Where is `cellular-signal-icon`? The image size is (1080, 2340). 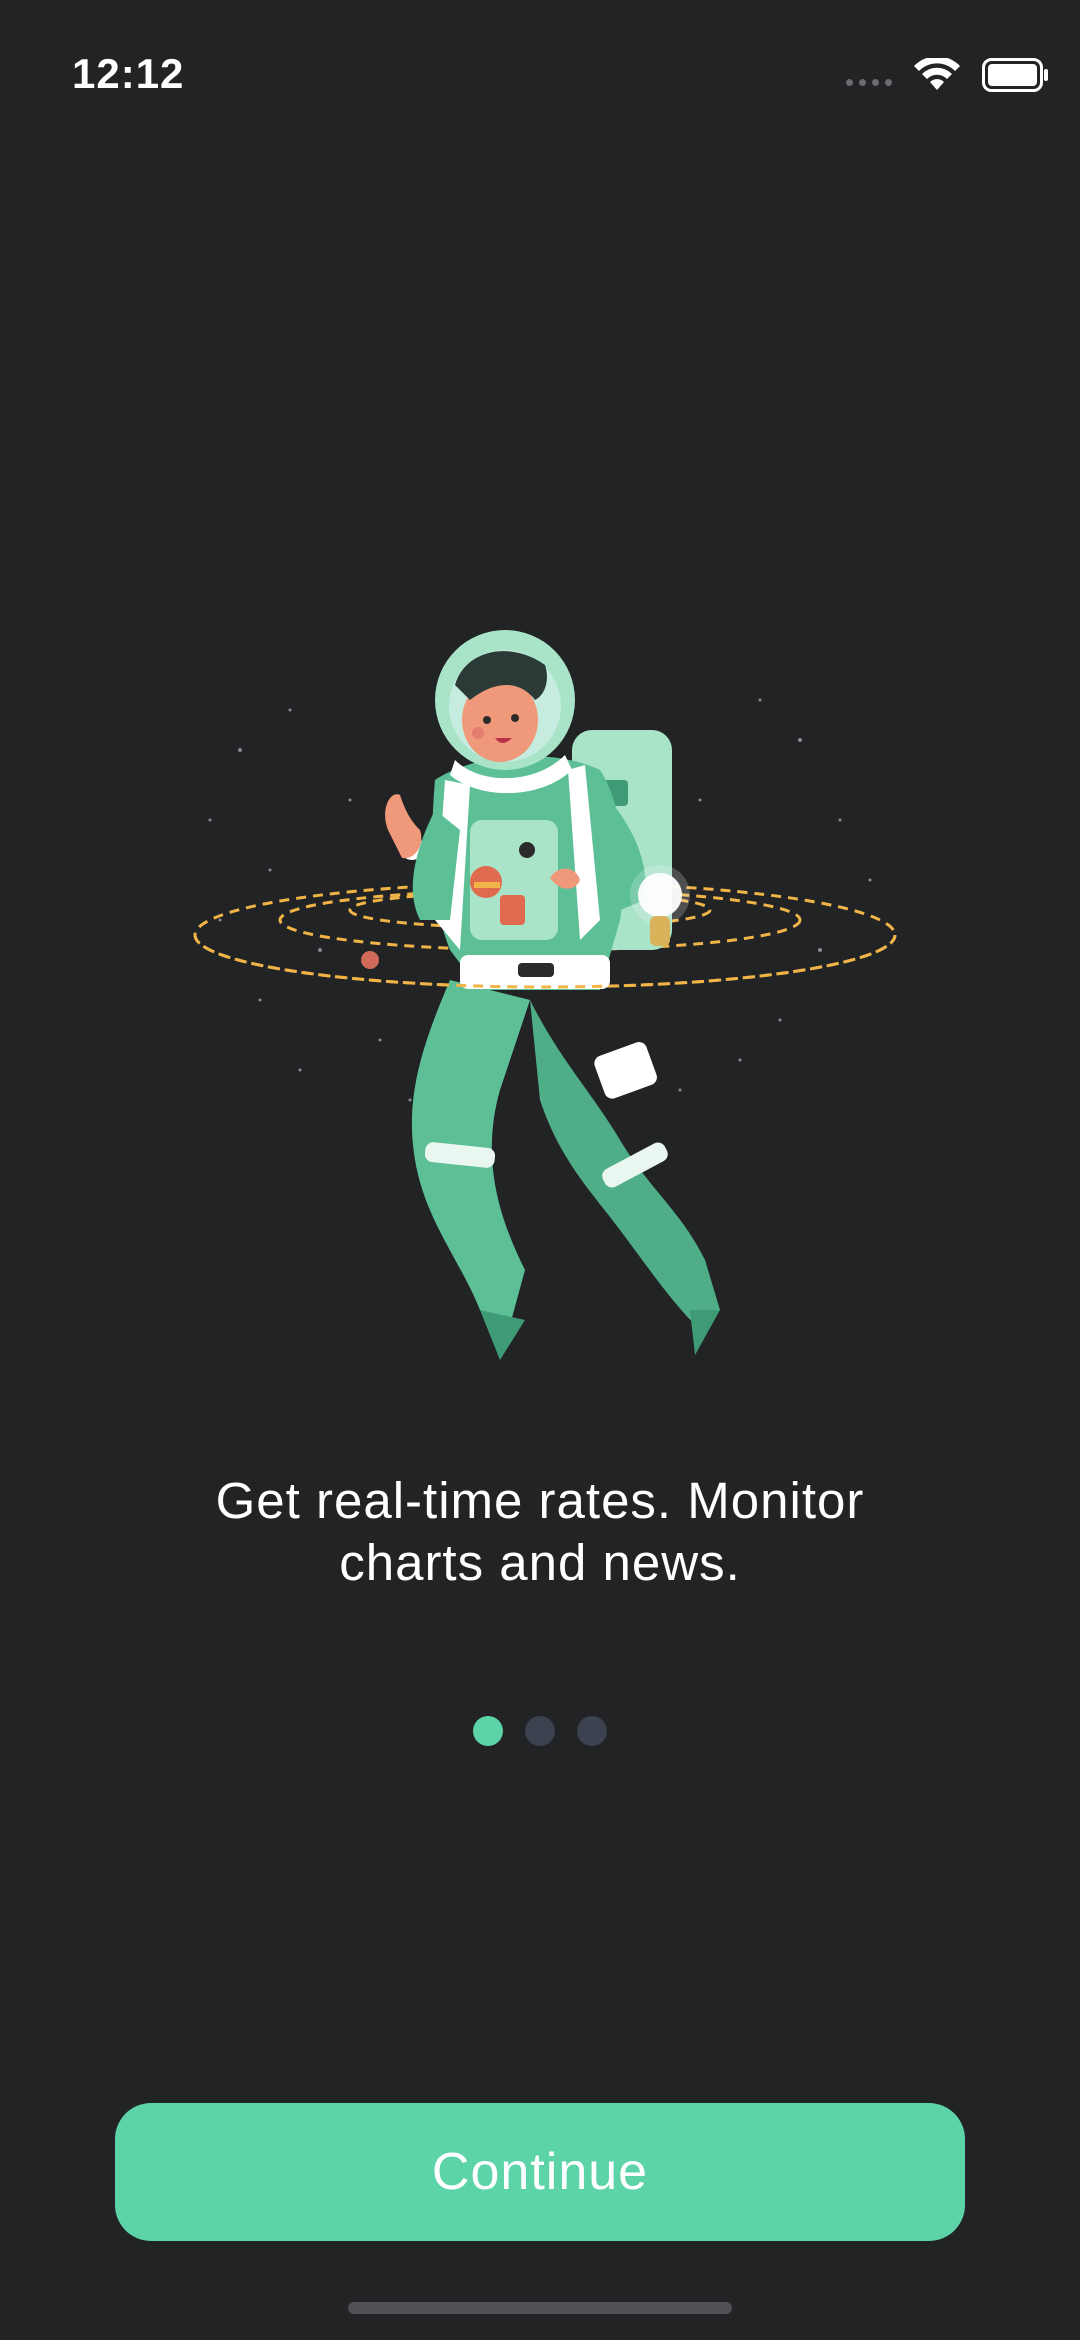 cellular-signal-icon is located at coordinates (869, 82).